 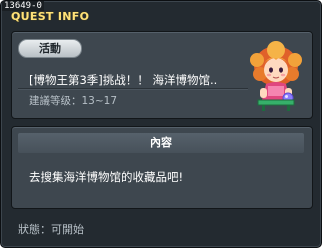 What do you see at coordinates (123, 80) in the screenshot?
I see `quest-name: [博物王第3季]挑战！！ 海洋博物馆..` at bounding box center [123, 80].